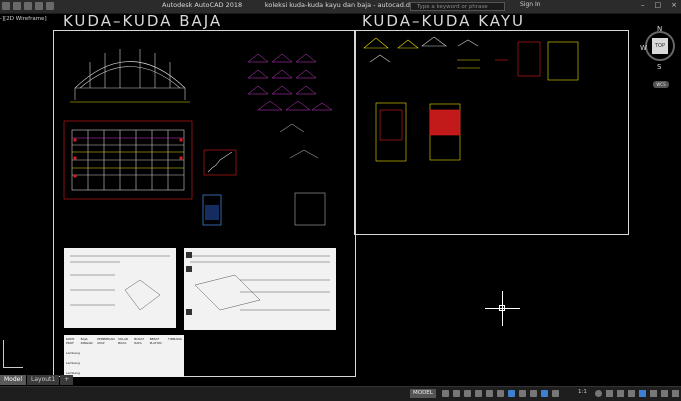 This screenshot has width=681, height=401. I want to click on autoscale-icon, so click(555, 393).